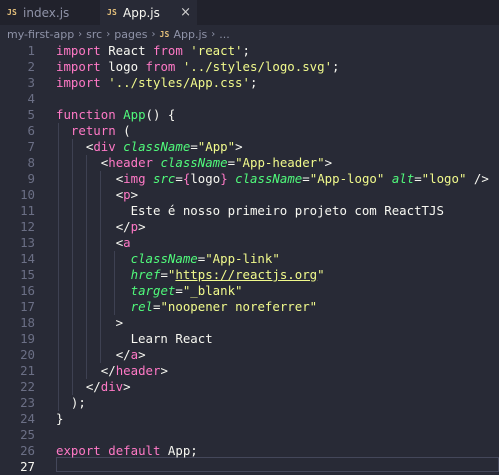  I want to click on line-number: 24, so click(27, 418).